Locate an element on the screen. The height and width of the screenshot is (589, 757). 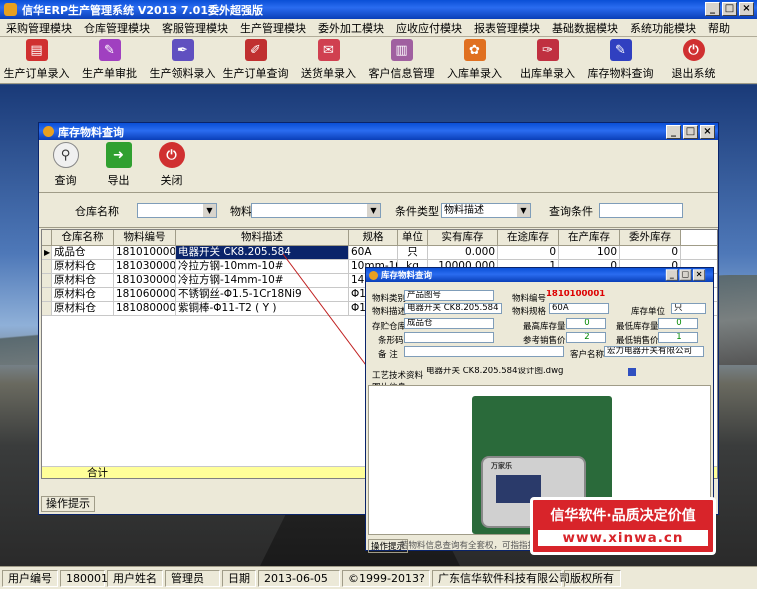
barcode-field is located at coordinates (449, 337).